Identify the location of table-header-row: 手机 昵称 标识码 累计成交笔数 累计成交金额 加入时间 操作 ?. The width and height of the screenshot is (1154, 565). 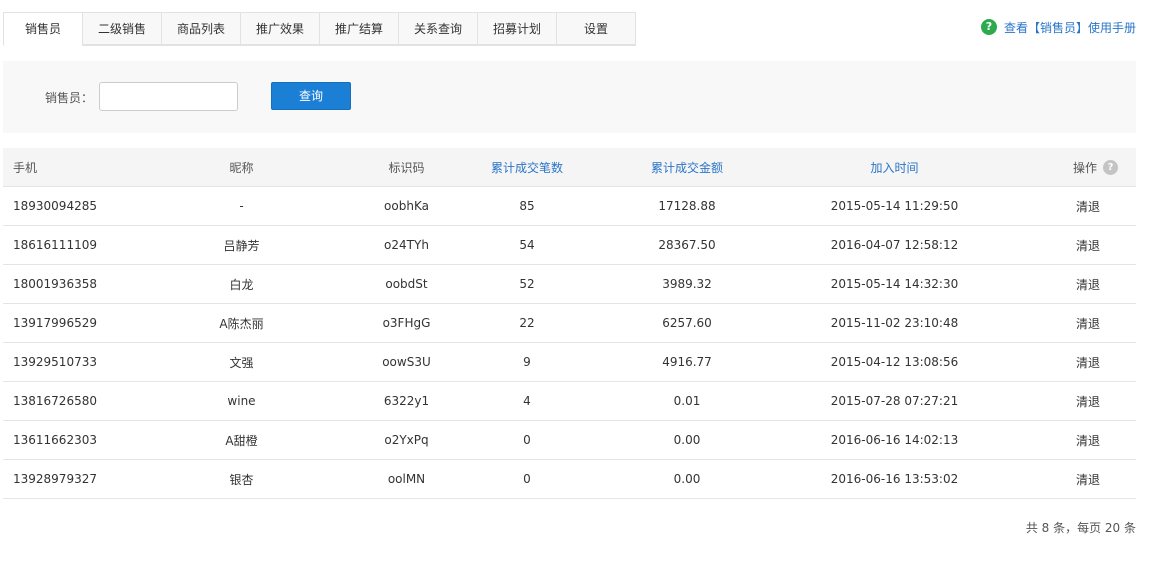
(569, 167).